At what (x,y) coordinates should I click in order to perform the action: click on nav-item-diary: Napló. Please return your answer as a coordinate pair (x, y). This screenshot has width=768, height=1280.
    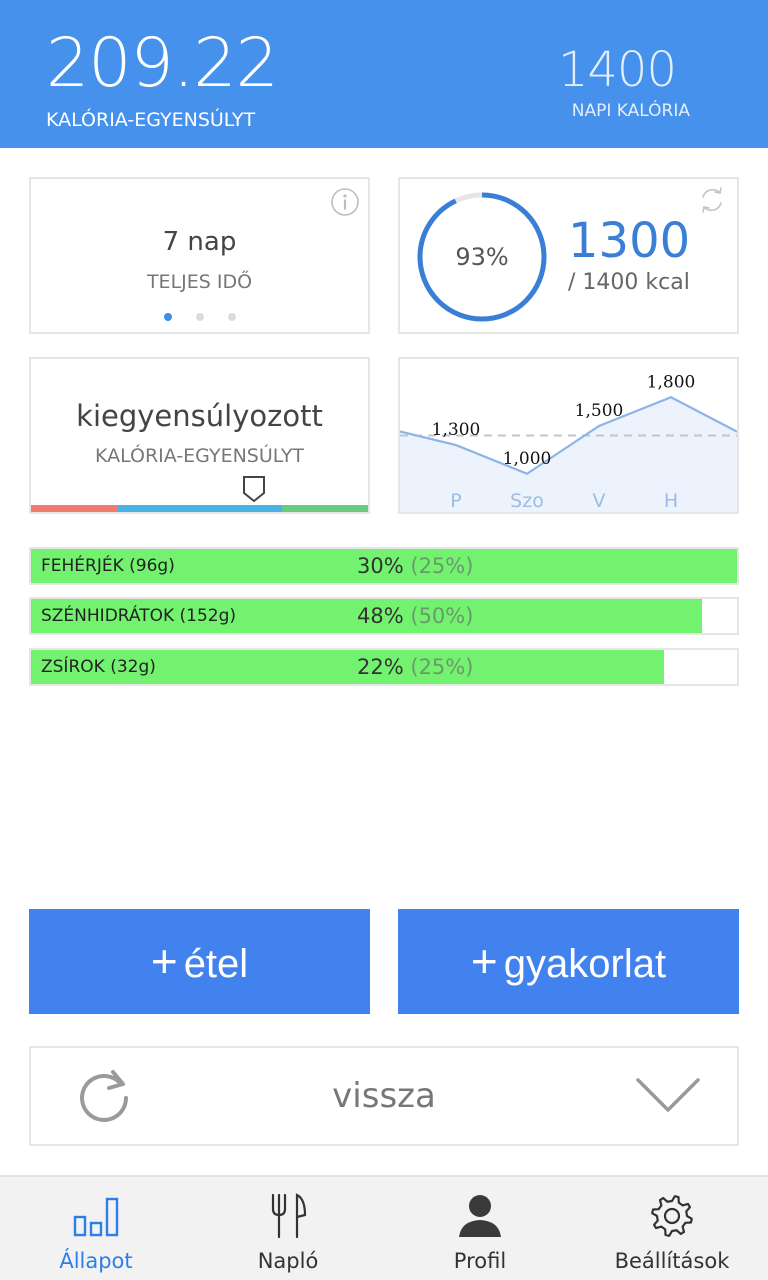
    Looking at the image, I should click on (288, 1228).